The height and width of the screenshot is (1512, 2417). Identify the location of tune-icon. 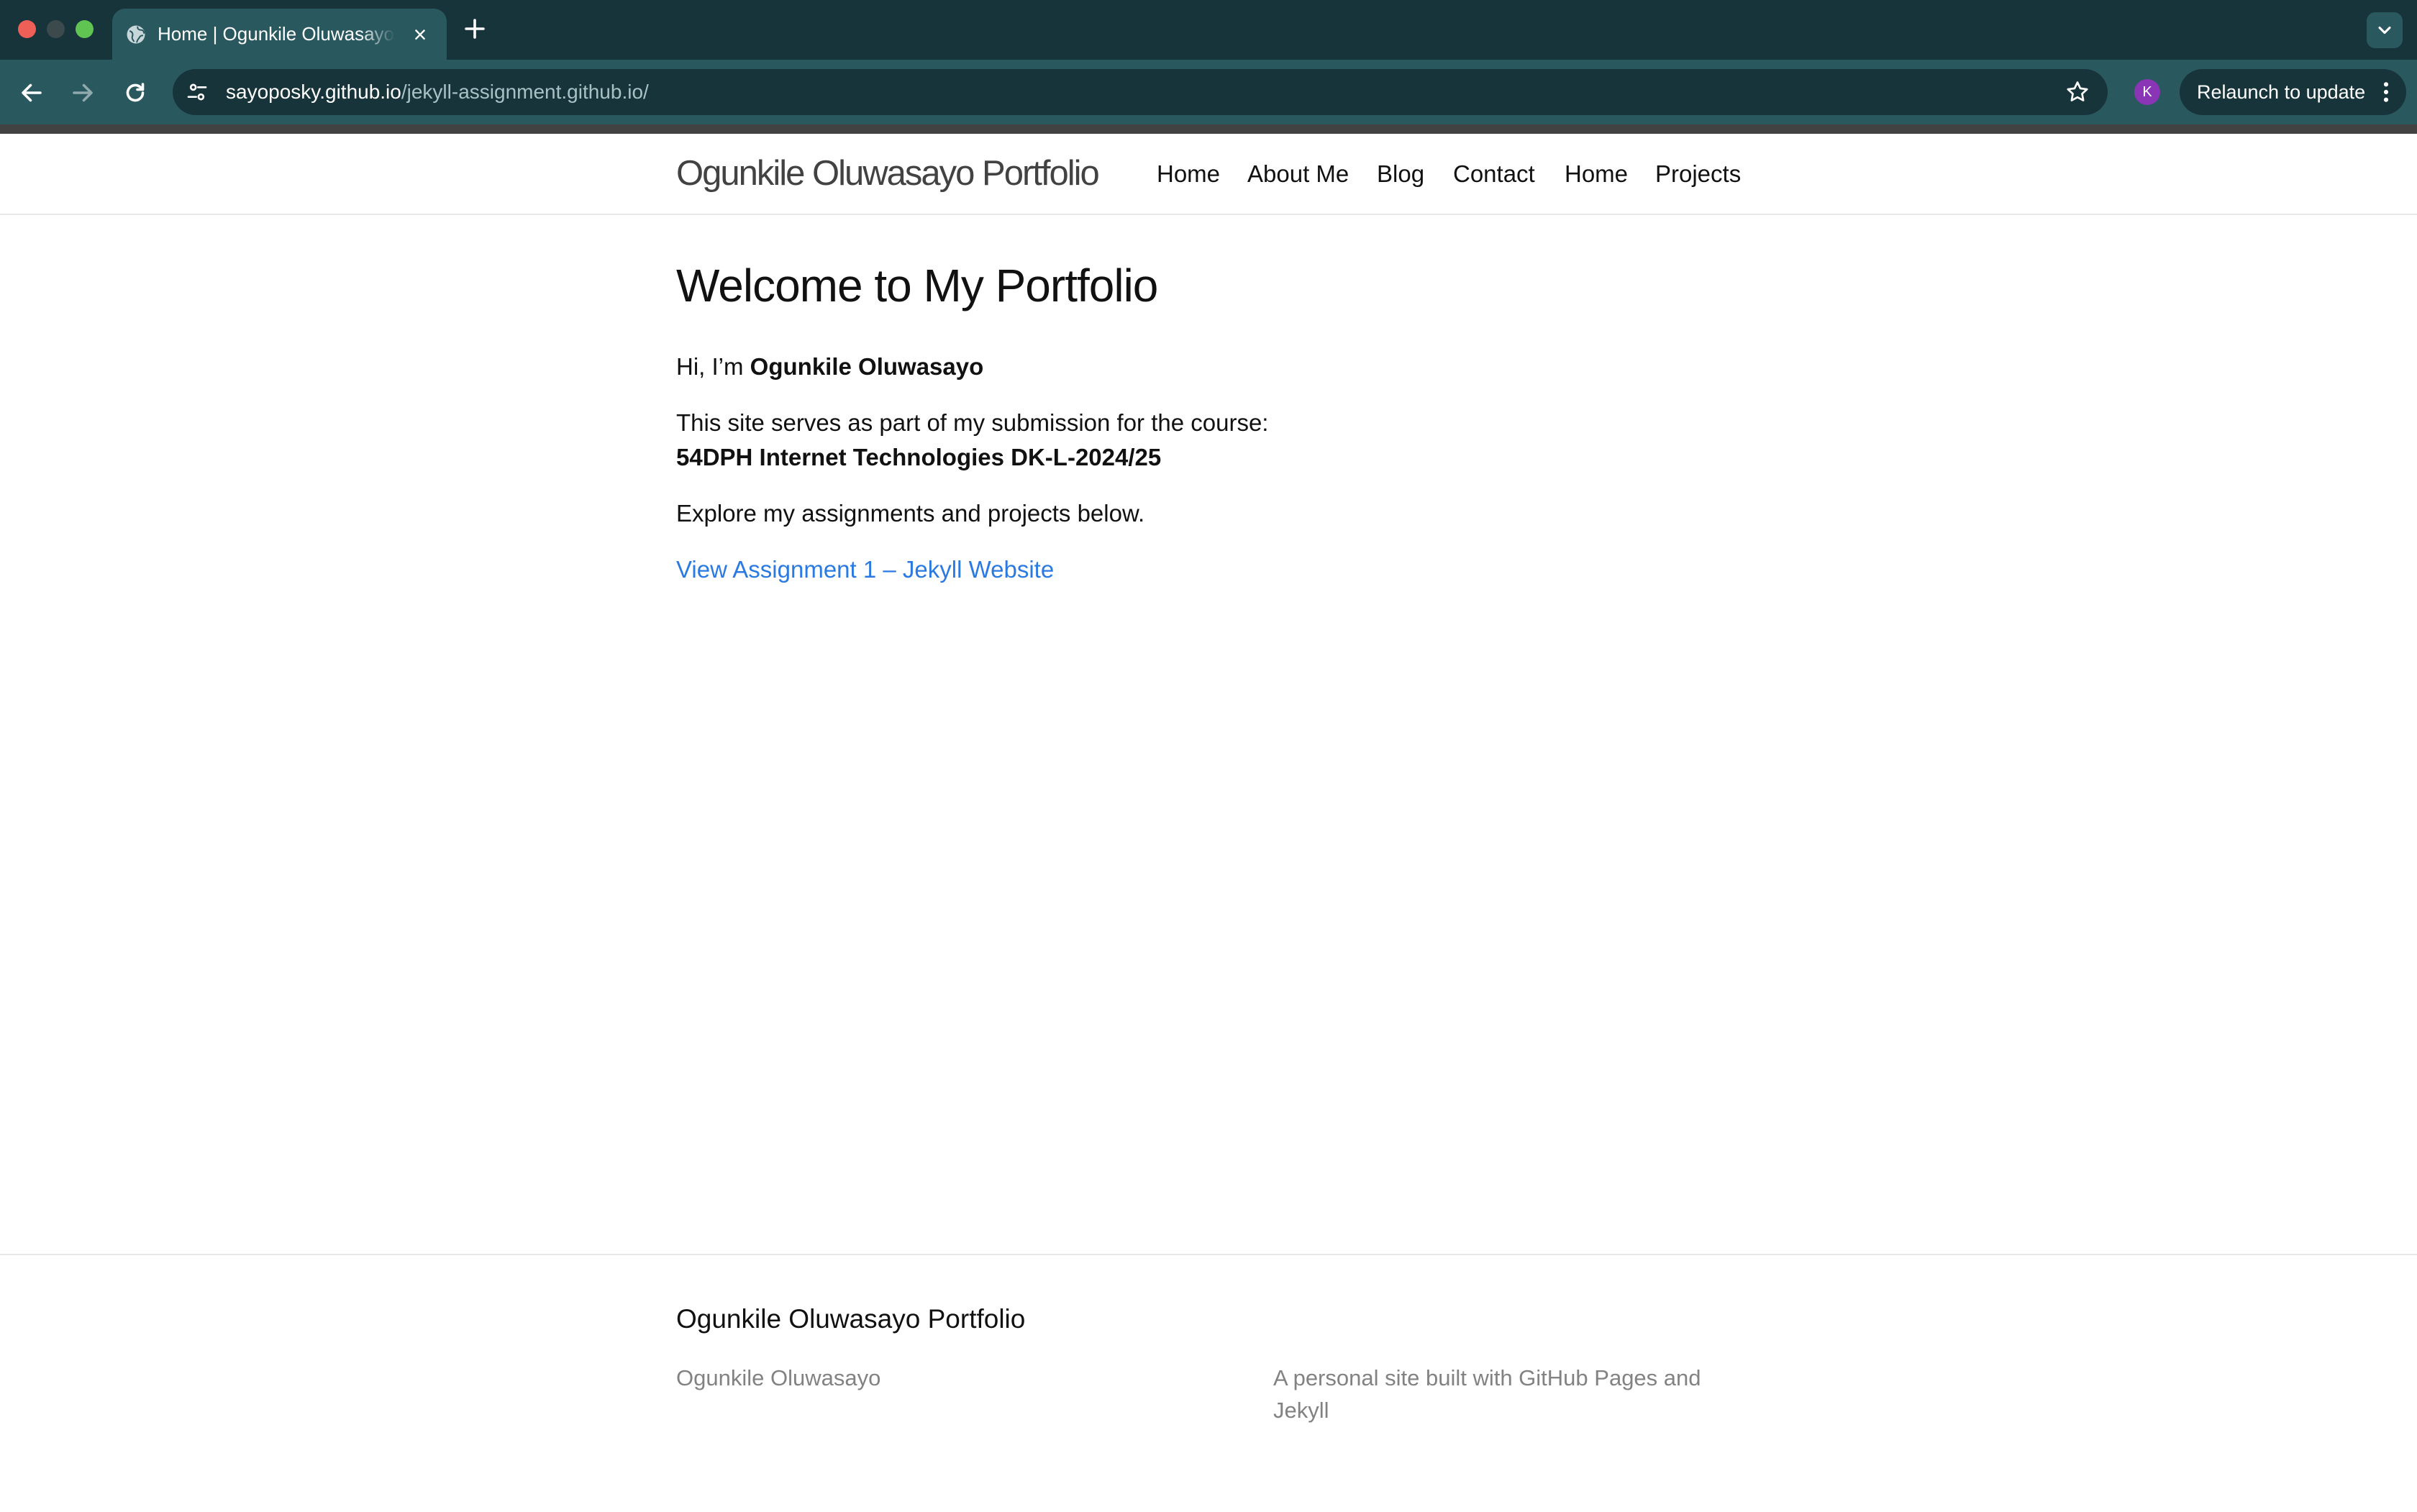
(197, 92).